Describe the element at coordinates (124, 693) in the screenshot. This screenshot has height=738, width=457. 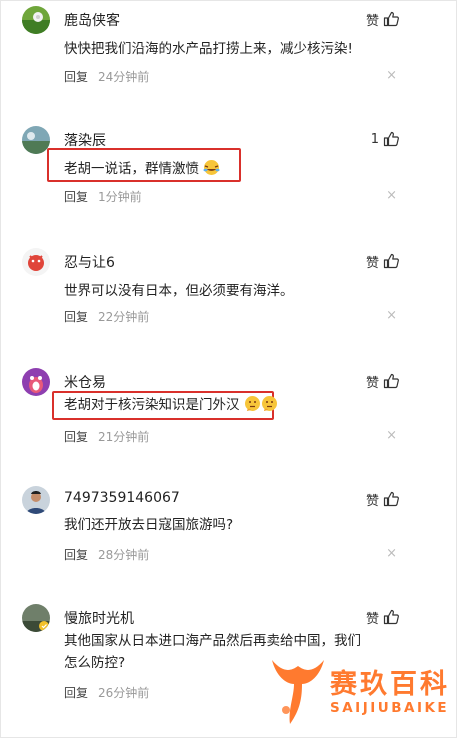
I see `comment-time: 26分钟前` at that location.